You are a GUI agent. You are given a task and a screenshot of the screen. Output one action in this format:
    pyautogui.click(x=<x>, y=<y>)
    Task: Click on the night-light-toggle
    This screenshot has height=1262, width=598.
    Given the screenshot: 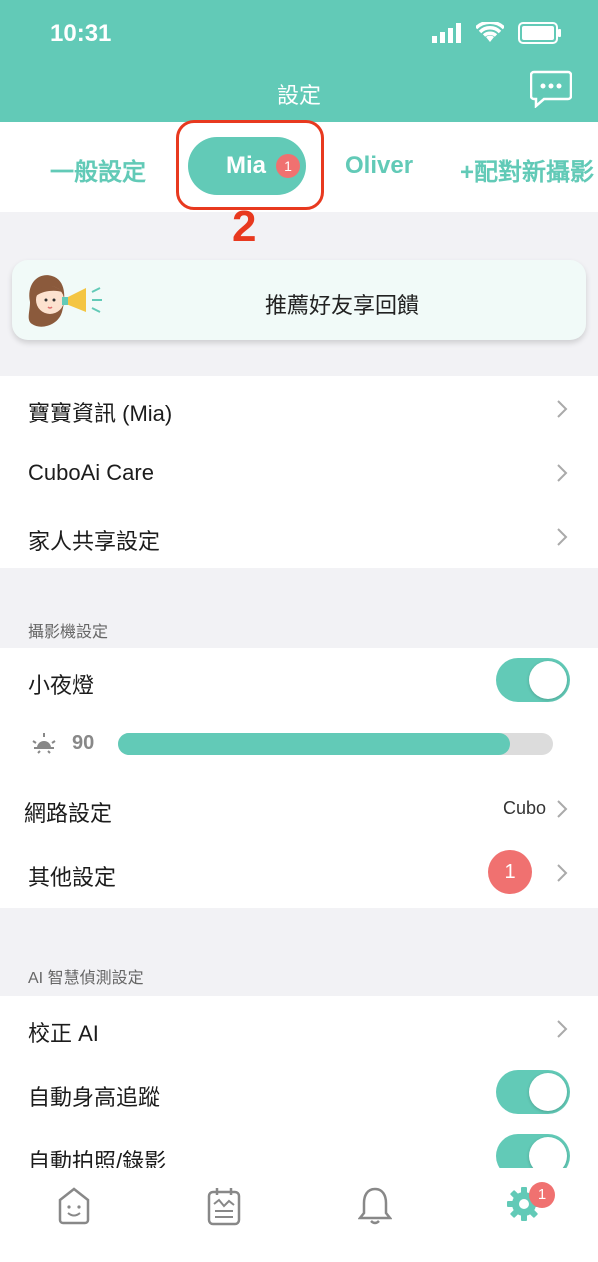 What is the action you would take?
    pyautogui.click(x=533, y=680)
    